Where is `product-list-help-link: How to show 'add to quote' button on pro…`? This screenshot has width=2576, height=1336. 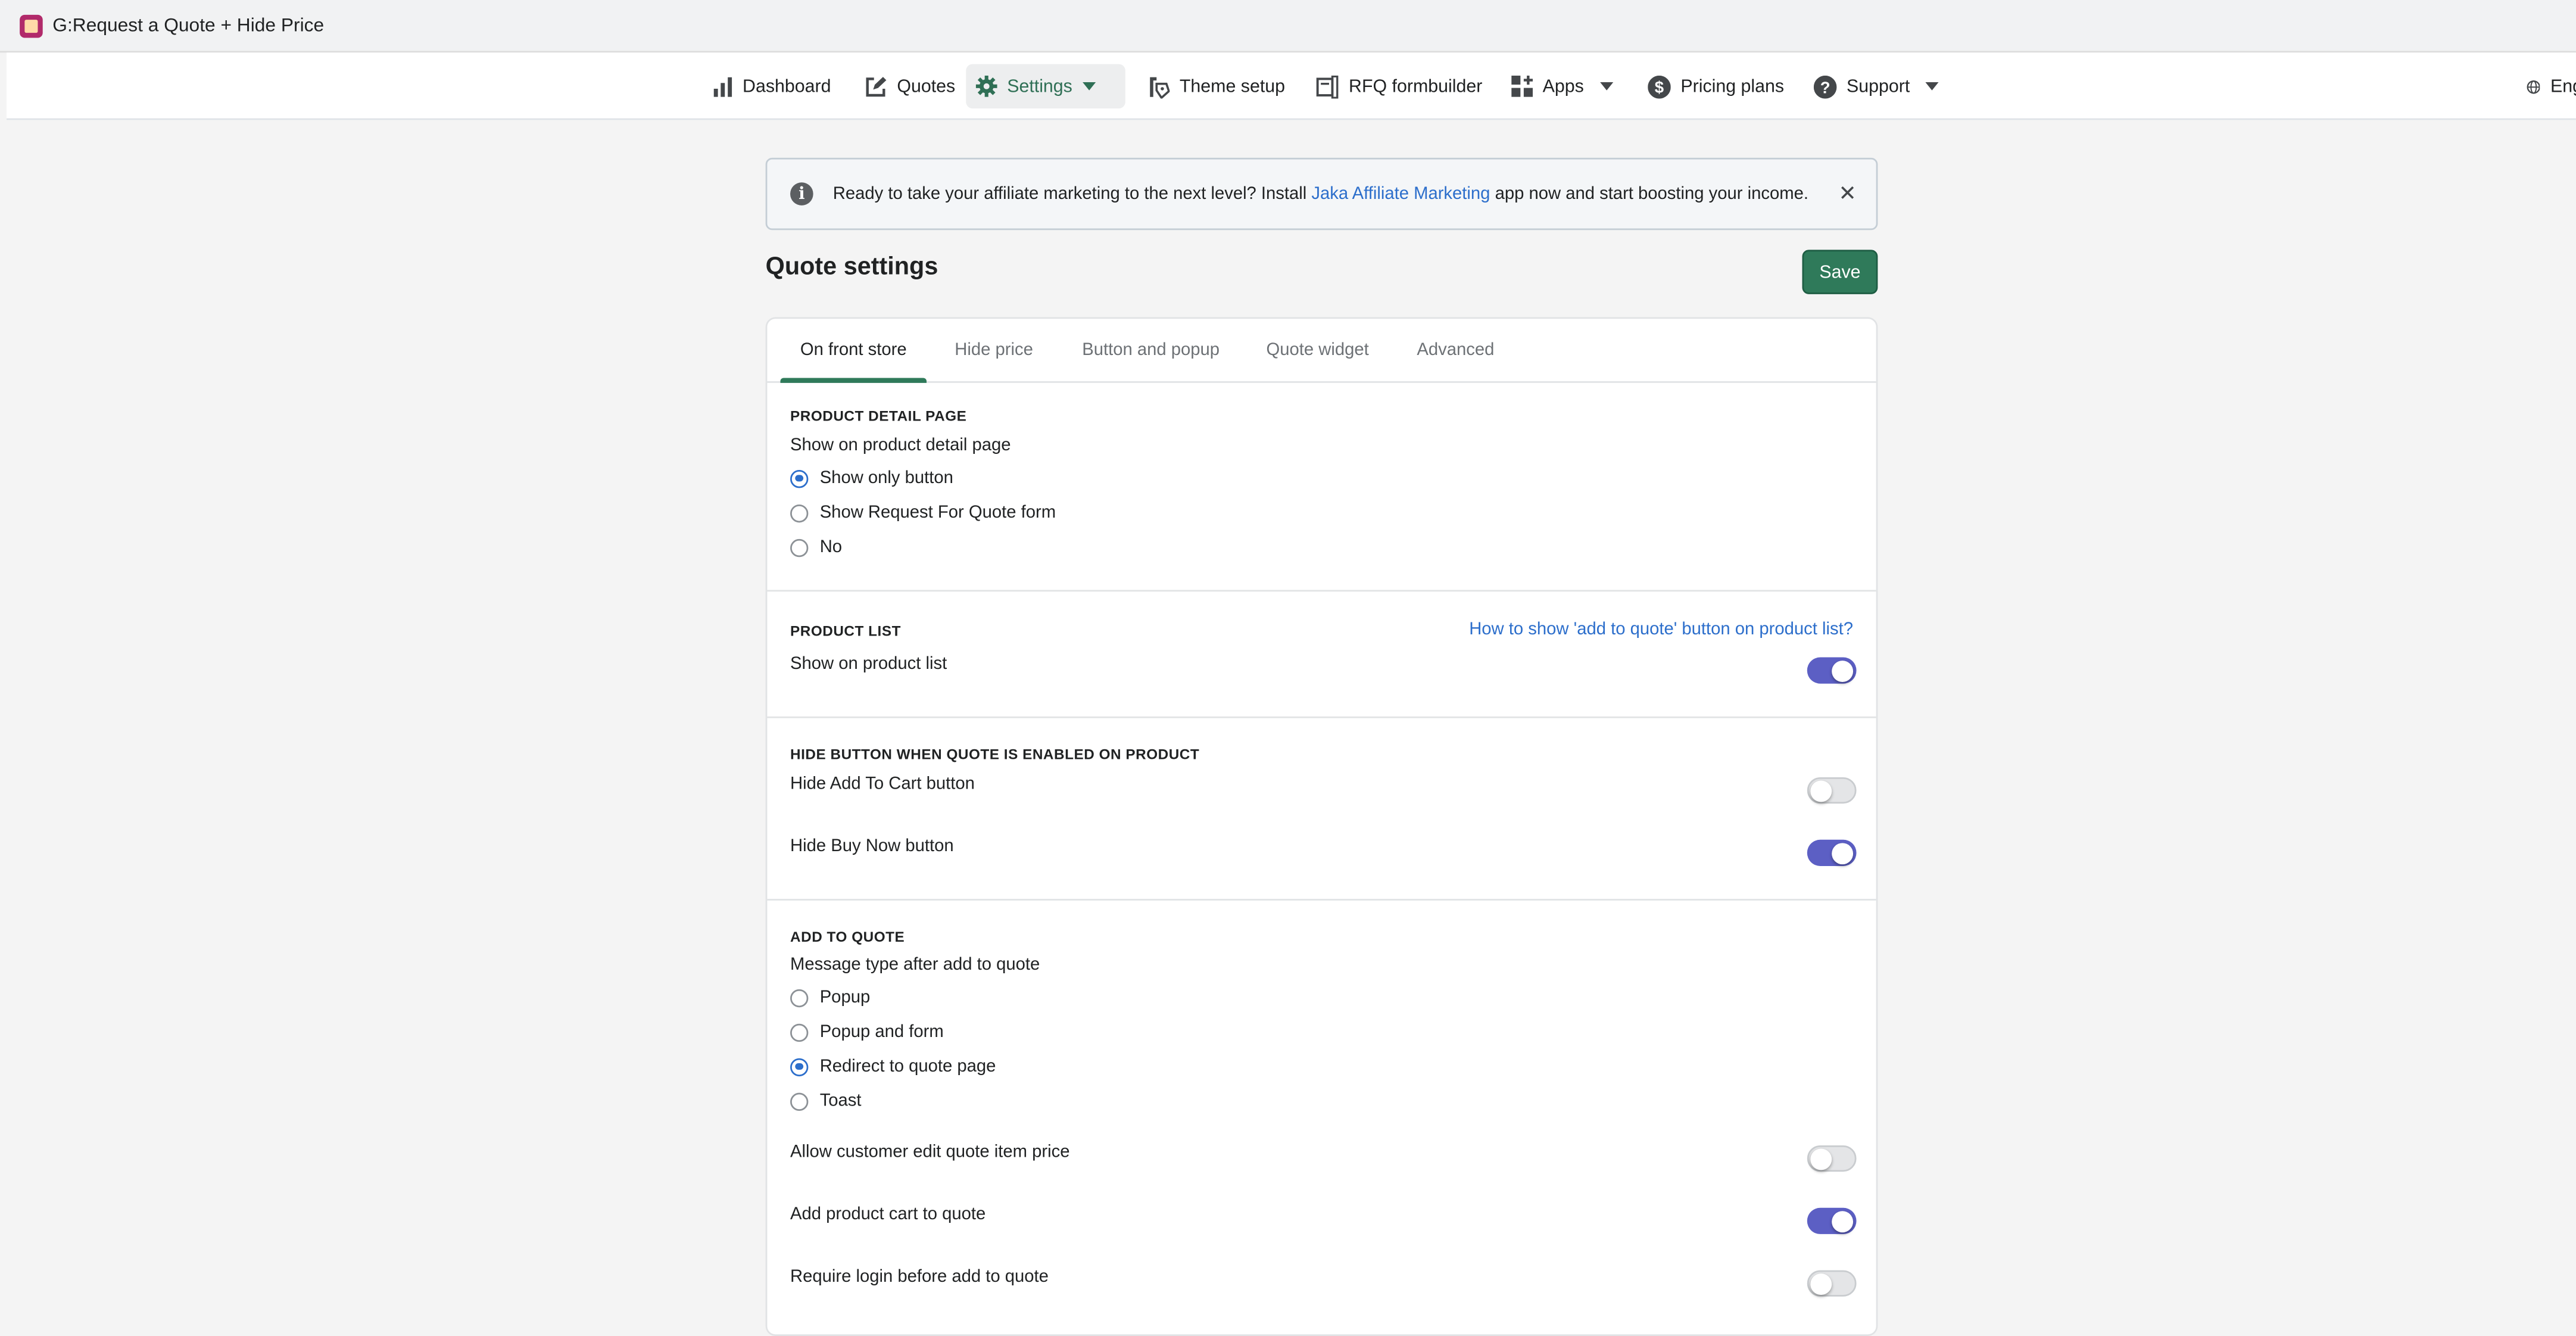 product-list-help-link: How to show 'add to quote' button on pro… is located at coordinates (1661, 629).